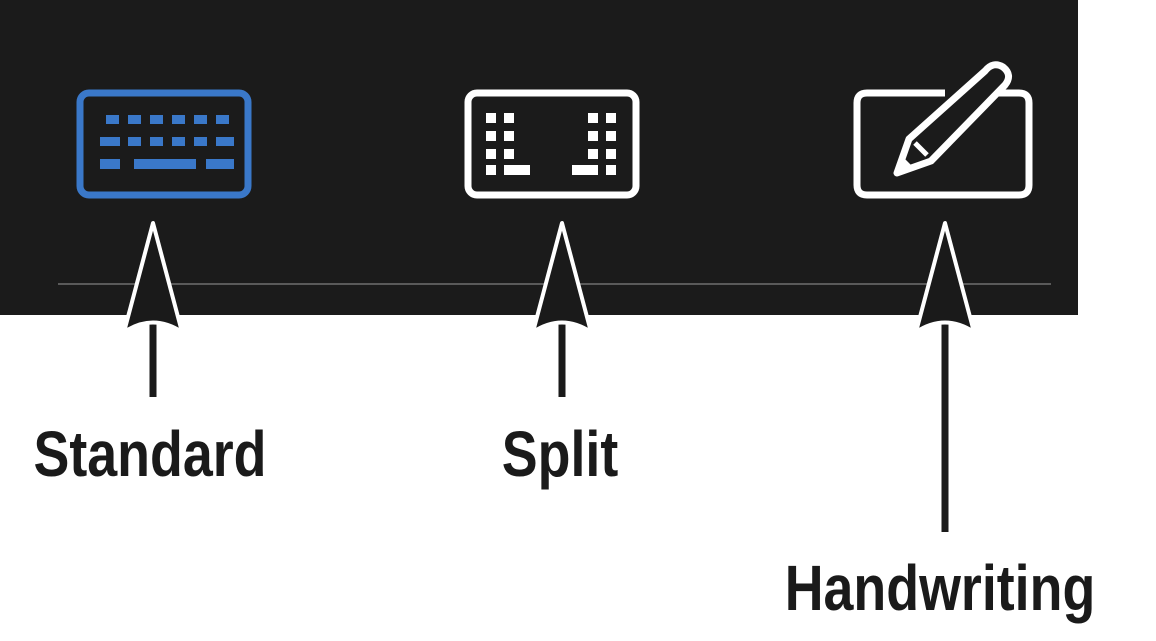 This screenshot has width=1156, height=641. What do you see at coordinates (560, 454) in the screenshot?
I see `split-label: Split` at bounding box center [560, 454].